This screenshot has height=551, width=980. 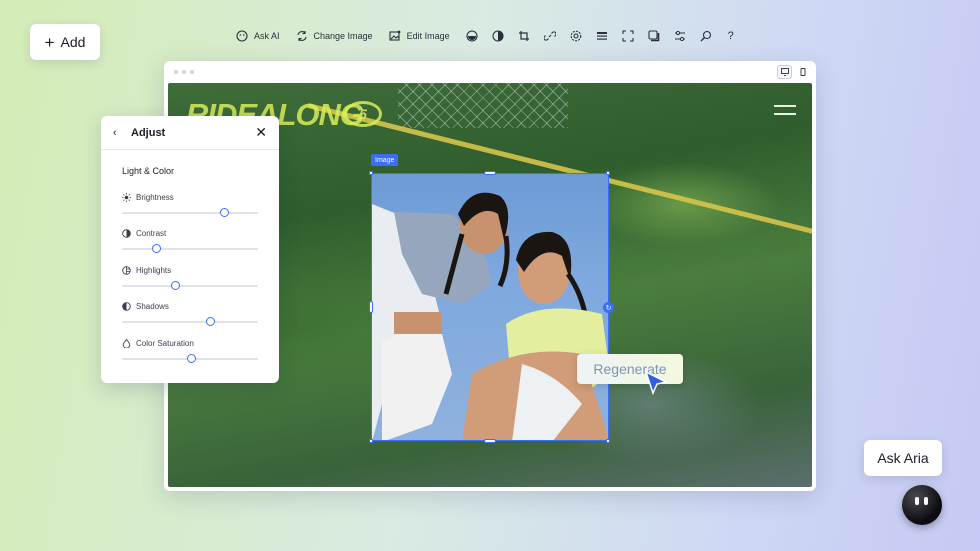 I want to click on selected-image, so click(x=490, y=307).